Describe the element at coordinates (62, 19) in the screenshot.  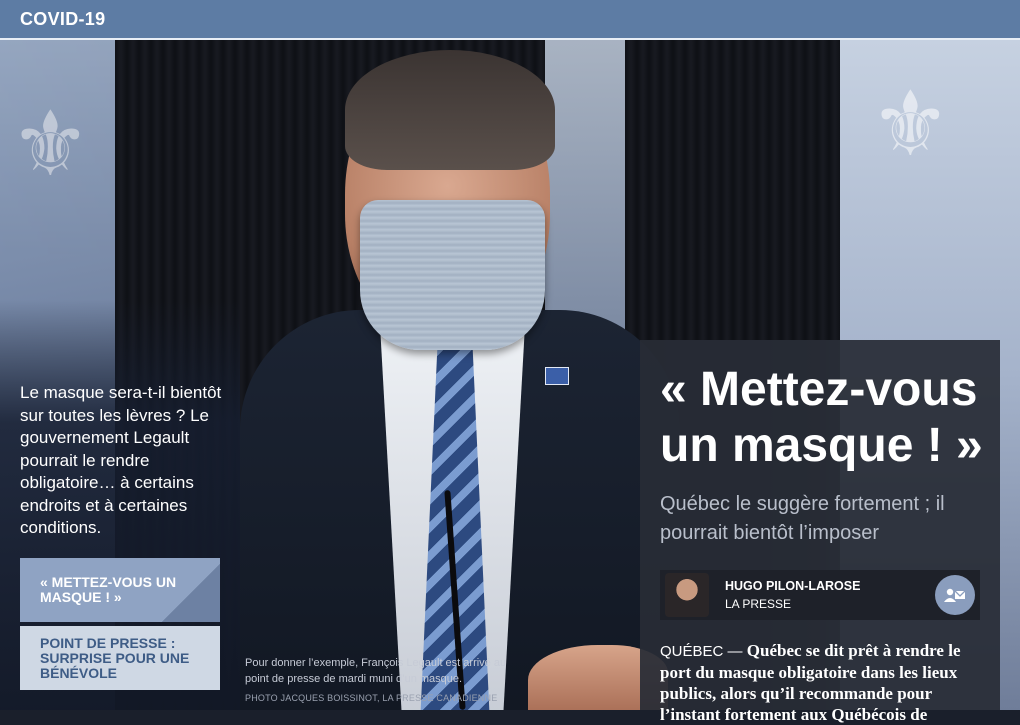
I see `section-title: COVID-19` at that location.